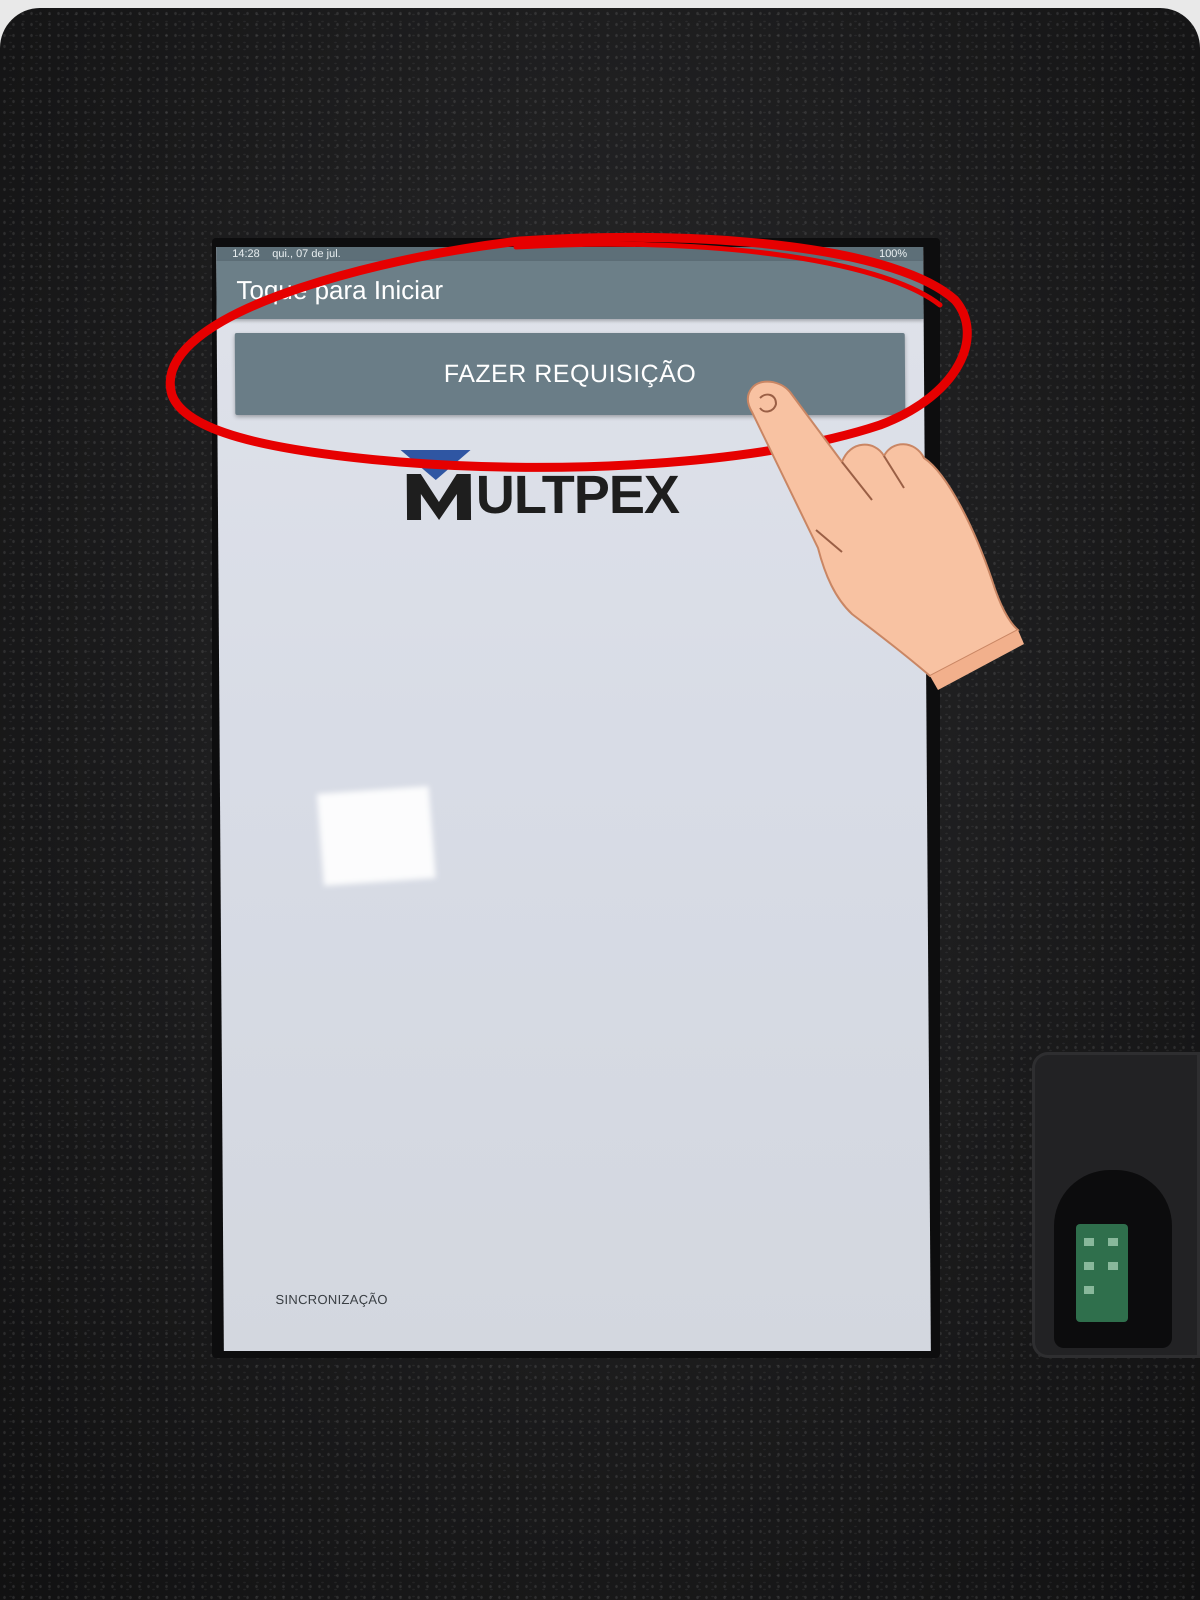 This screenshot has height=1600, width=1200. What do you see at coordinates (340, 290) in the screenshot?
I see `app-title: Toque para Iniciar` at bounding box center [340, 290].